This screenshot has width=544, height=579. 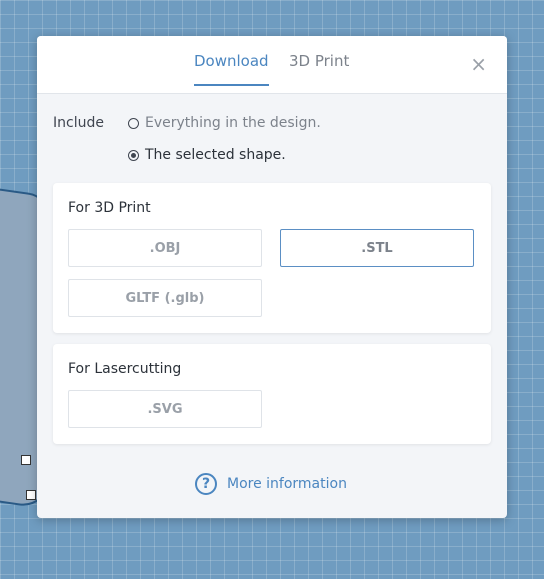 I want to click on radio-unchecked-icon, so click(x=133, y=123).